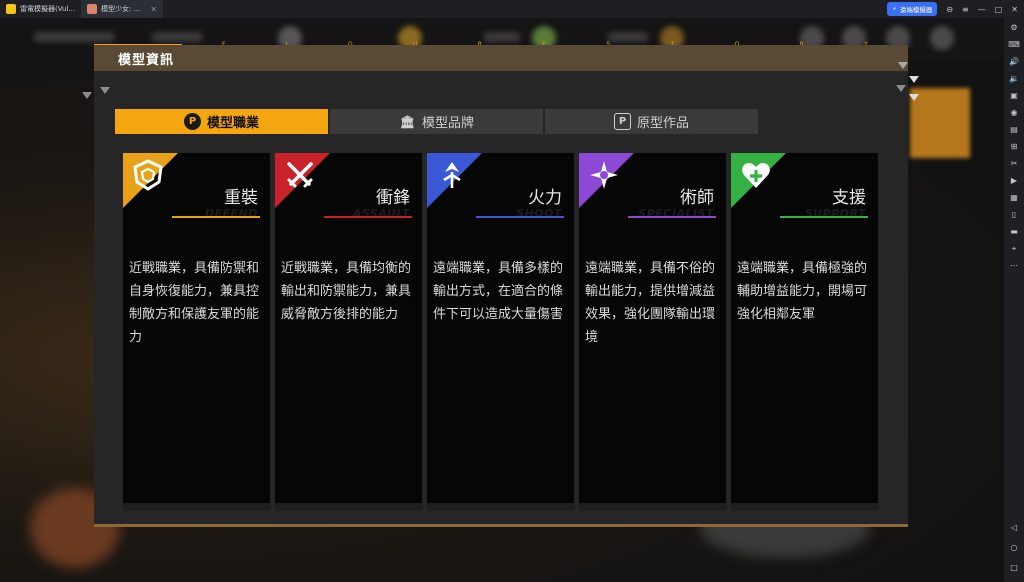  Describe the element at coordinates (1014, 9) in the screenshot. I see `close-window-icon: ✕` at that location.